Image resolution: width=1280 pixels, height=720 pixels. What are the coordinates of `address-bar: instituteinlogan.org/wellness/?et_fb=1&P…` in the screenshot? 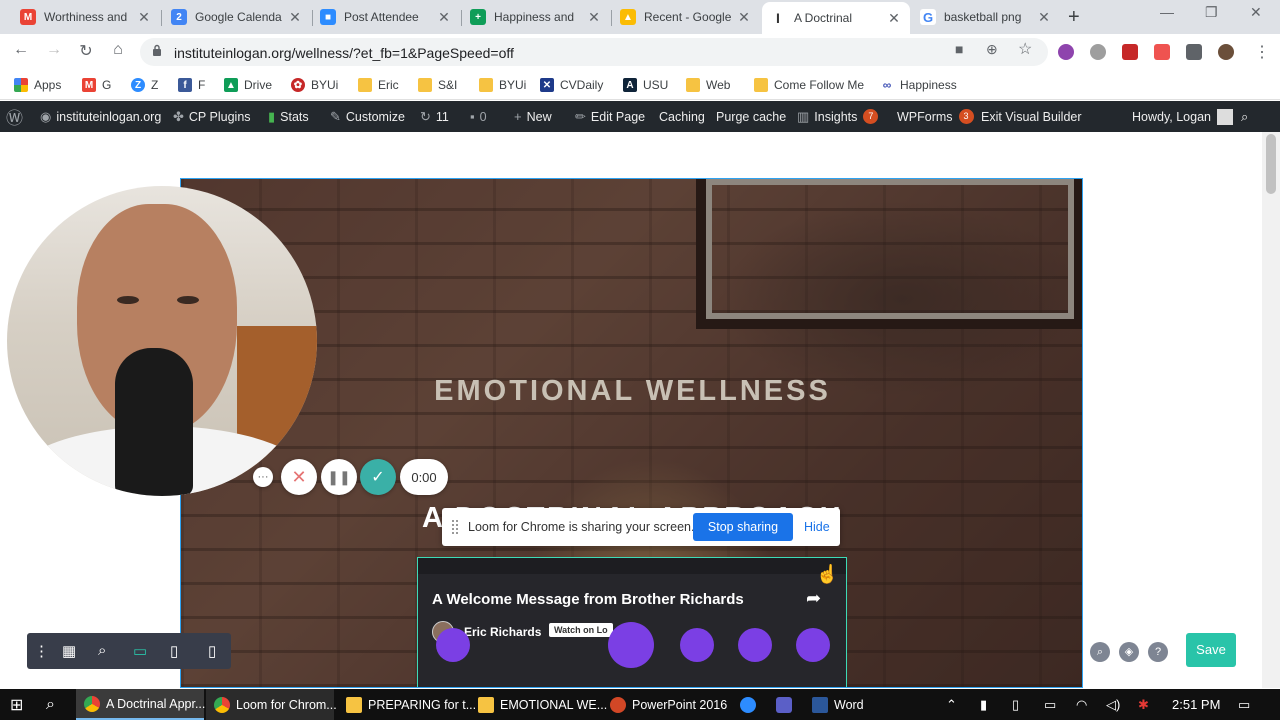 It's located at (594, 52).